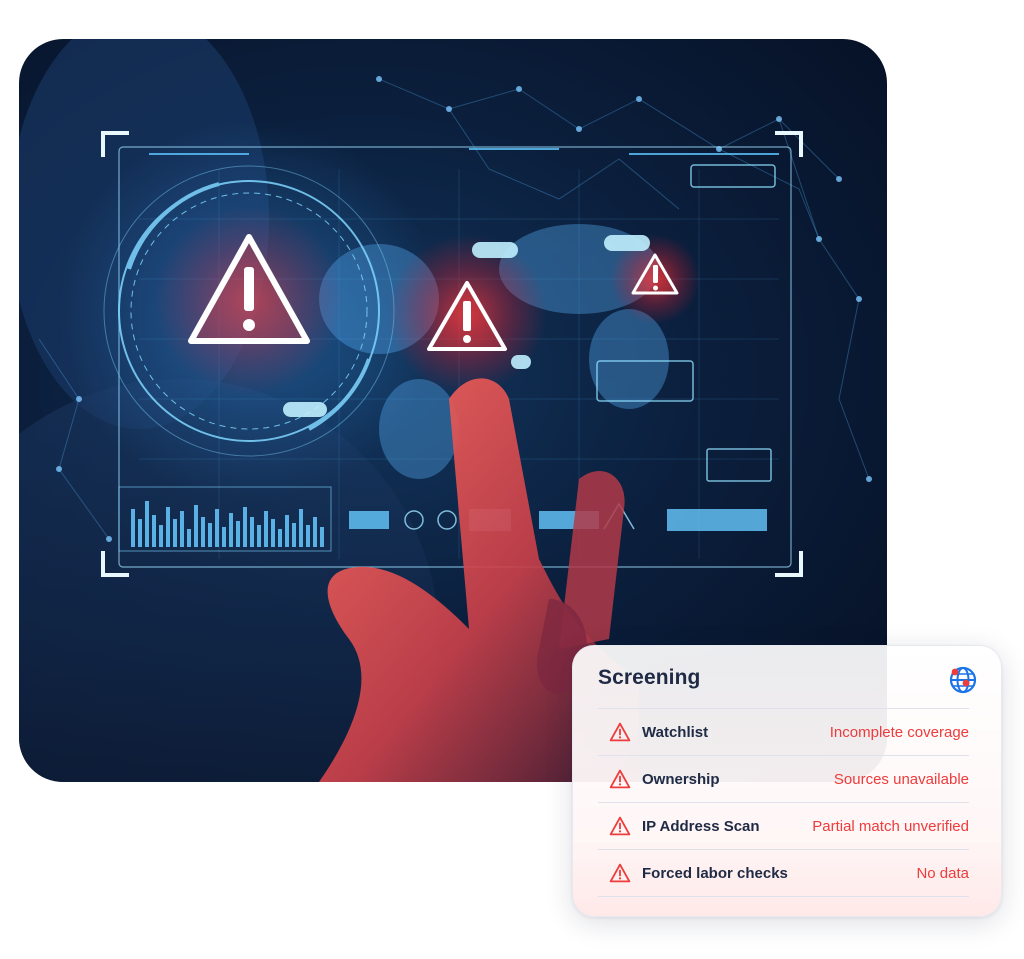  Describe the element at coordinates (715, 873) in the screenshot. I see `row-label: Forced labor checks` at that location.